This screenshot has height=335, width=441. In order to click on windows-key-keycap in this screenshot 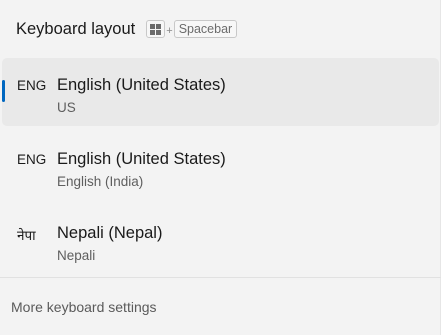, I will do `click(156, 29)`.